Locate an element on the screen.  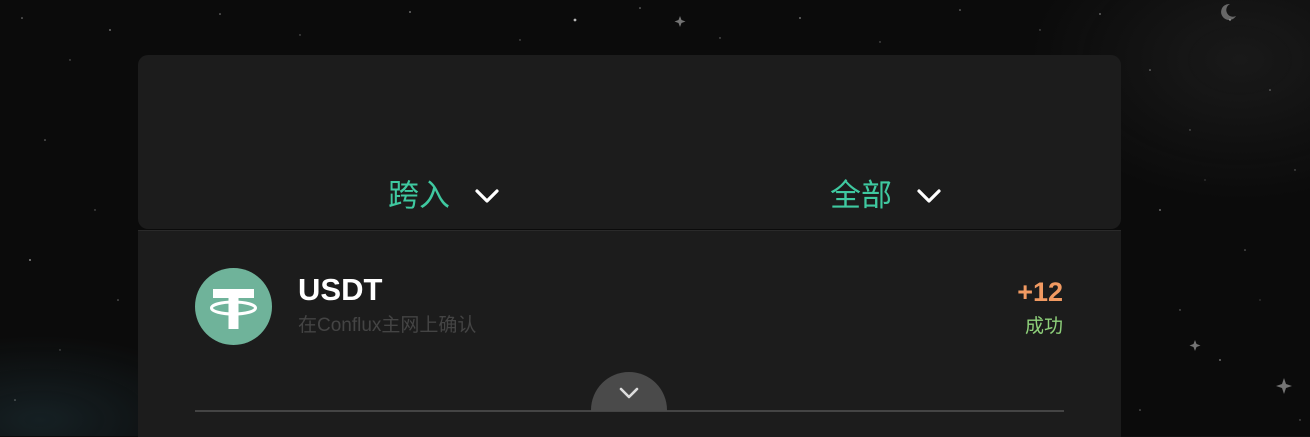
direction-filter-dropdown: 跨入 is located at coordinates (445, 196).